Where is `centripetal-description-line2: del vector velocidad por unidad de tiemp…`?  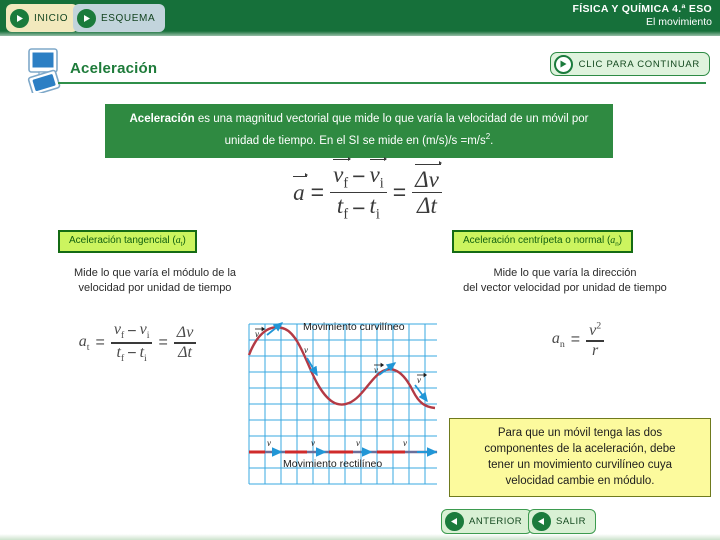 centripetal-description-line2: del vector velocidad por unidad de tiemp… is located at coordinates (565, 288).